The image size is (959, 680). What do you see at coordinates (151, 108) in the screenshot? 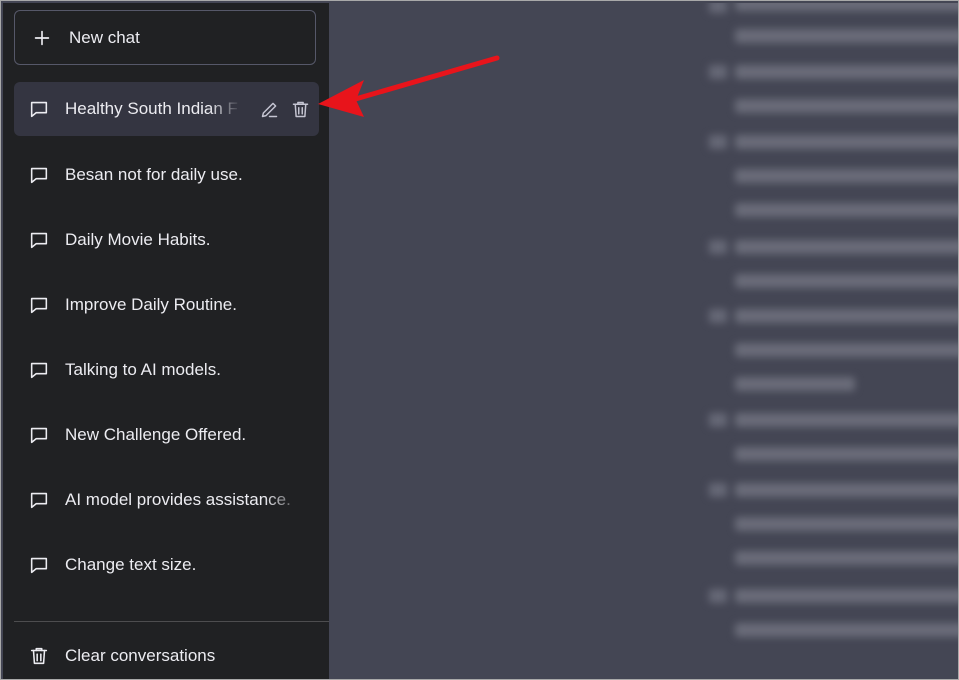
I see `conversation-label: Healthy South Indian F` at bounding box center [151, 108].